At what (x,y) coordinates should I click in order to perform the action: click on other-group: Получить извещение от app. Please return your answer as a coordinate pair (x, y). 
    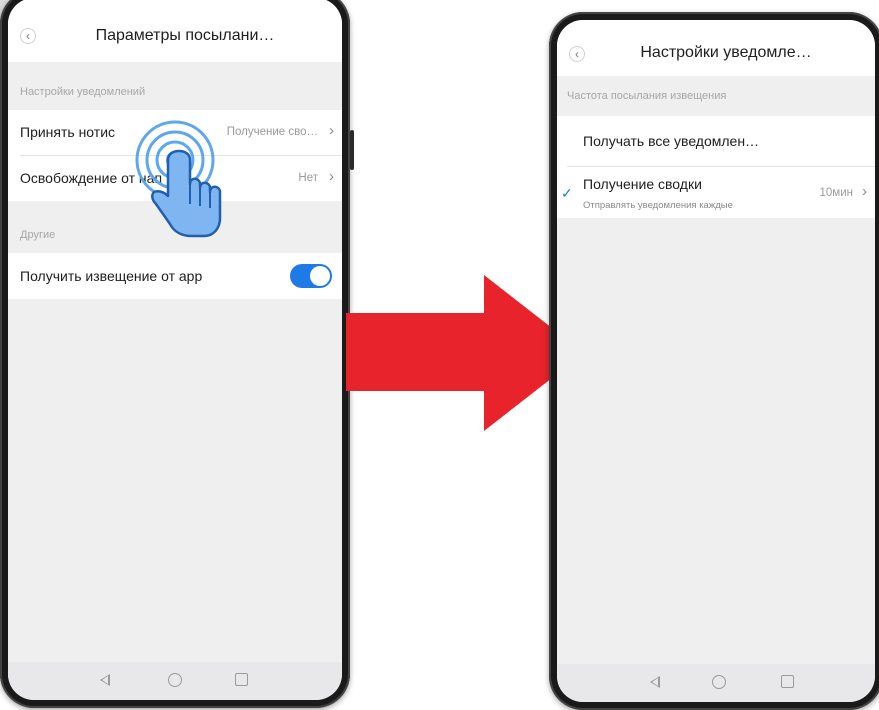
    Looking at the image, I should click on (175, 276).